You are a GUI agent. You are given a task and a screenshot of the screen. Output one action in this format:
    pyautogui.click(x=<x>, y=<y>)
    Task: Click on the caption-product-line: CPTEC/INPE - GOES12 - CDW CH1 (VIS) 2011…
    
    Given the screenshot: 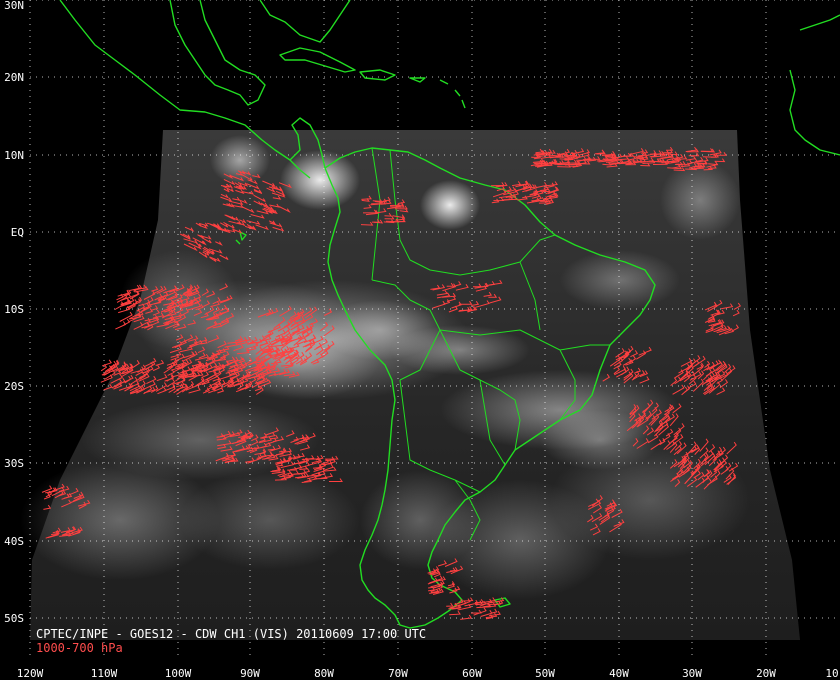 What is the action you would take?
    pyautogui.click(x=231, y=634)
    